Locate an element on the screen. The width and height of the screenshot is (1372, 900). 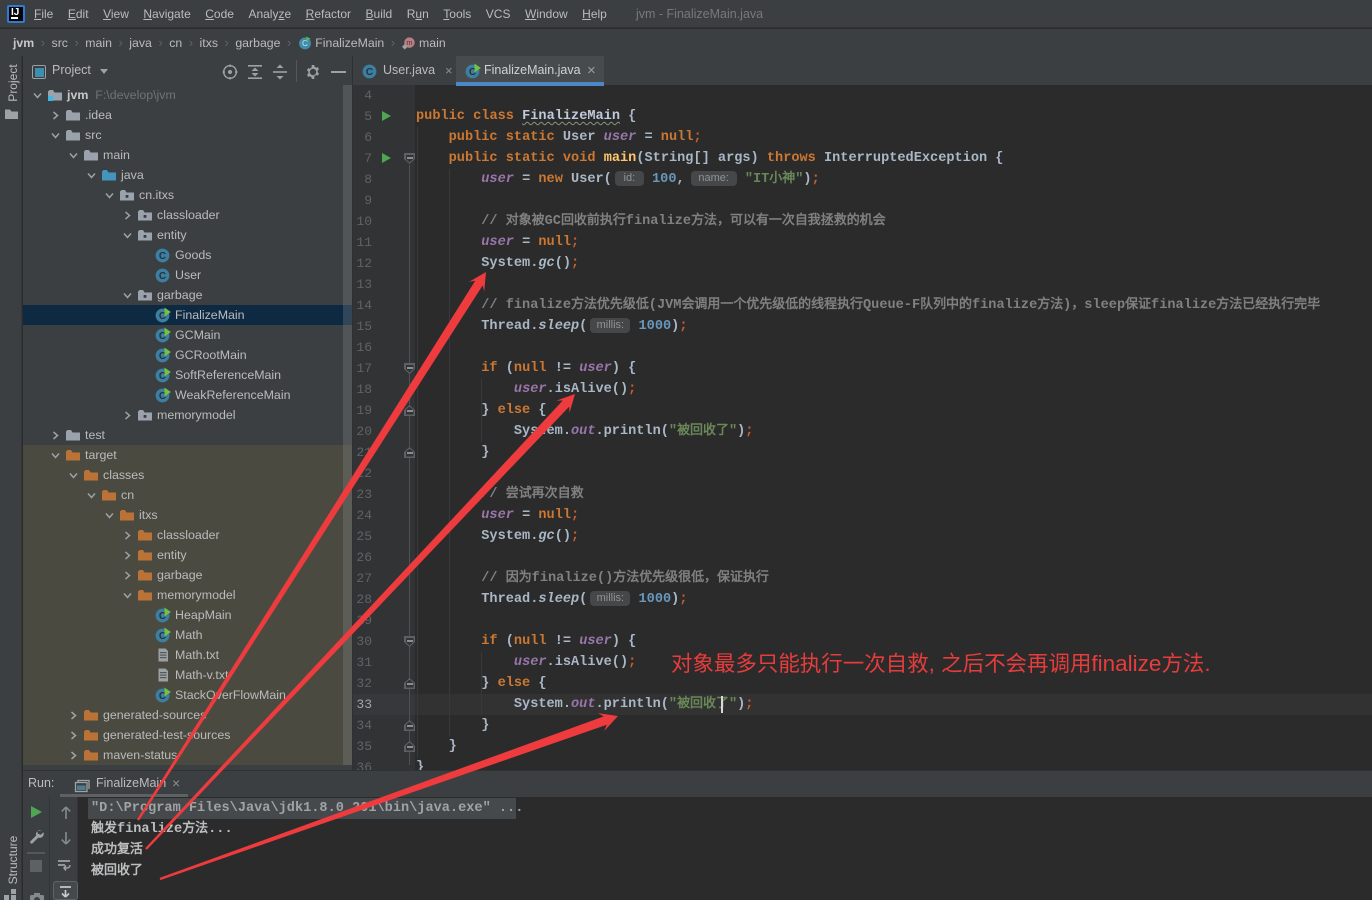
svg-text: m is located at coordinates (409, 42).